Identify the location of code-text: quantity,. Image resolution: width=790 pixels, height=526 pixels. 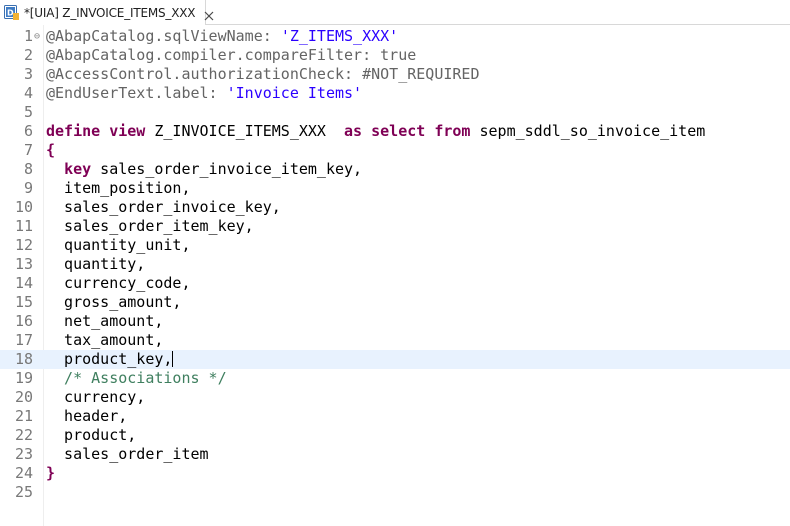
(95, 264).